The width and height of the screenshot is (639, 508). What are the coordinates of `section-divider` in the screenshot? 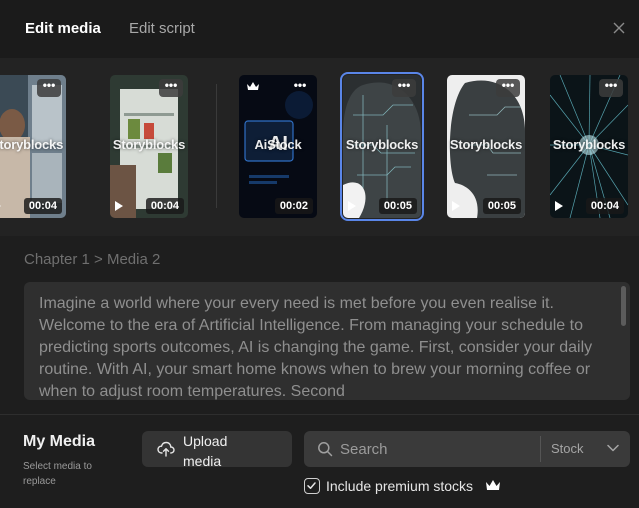 It's located at (319, 414).